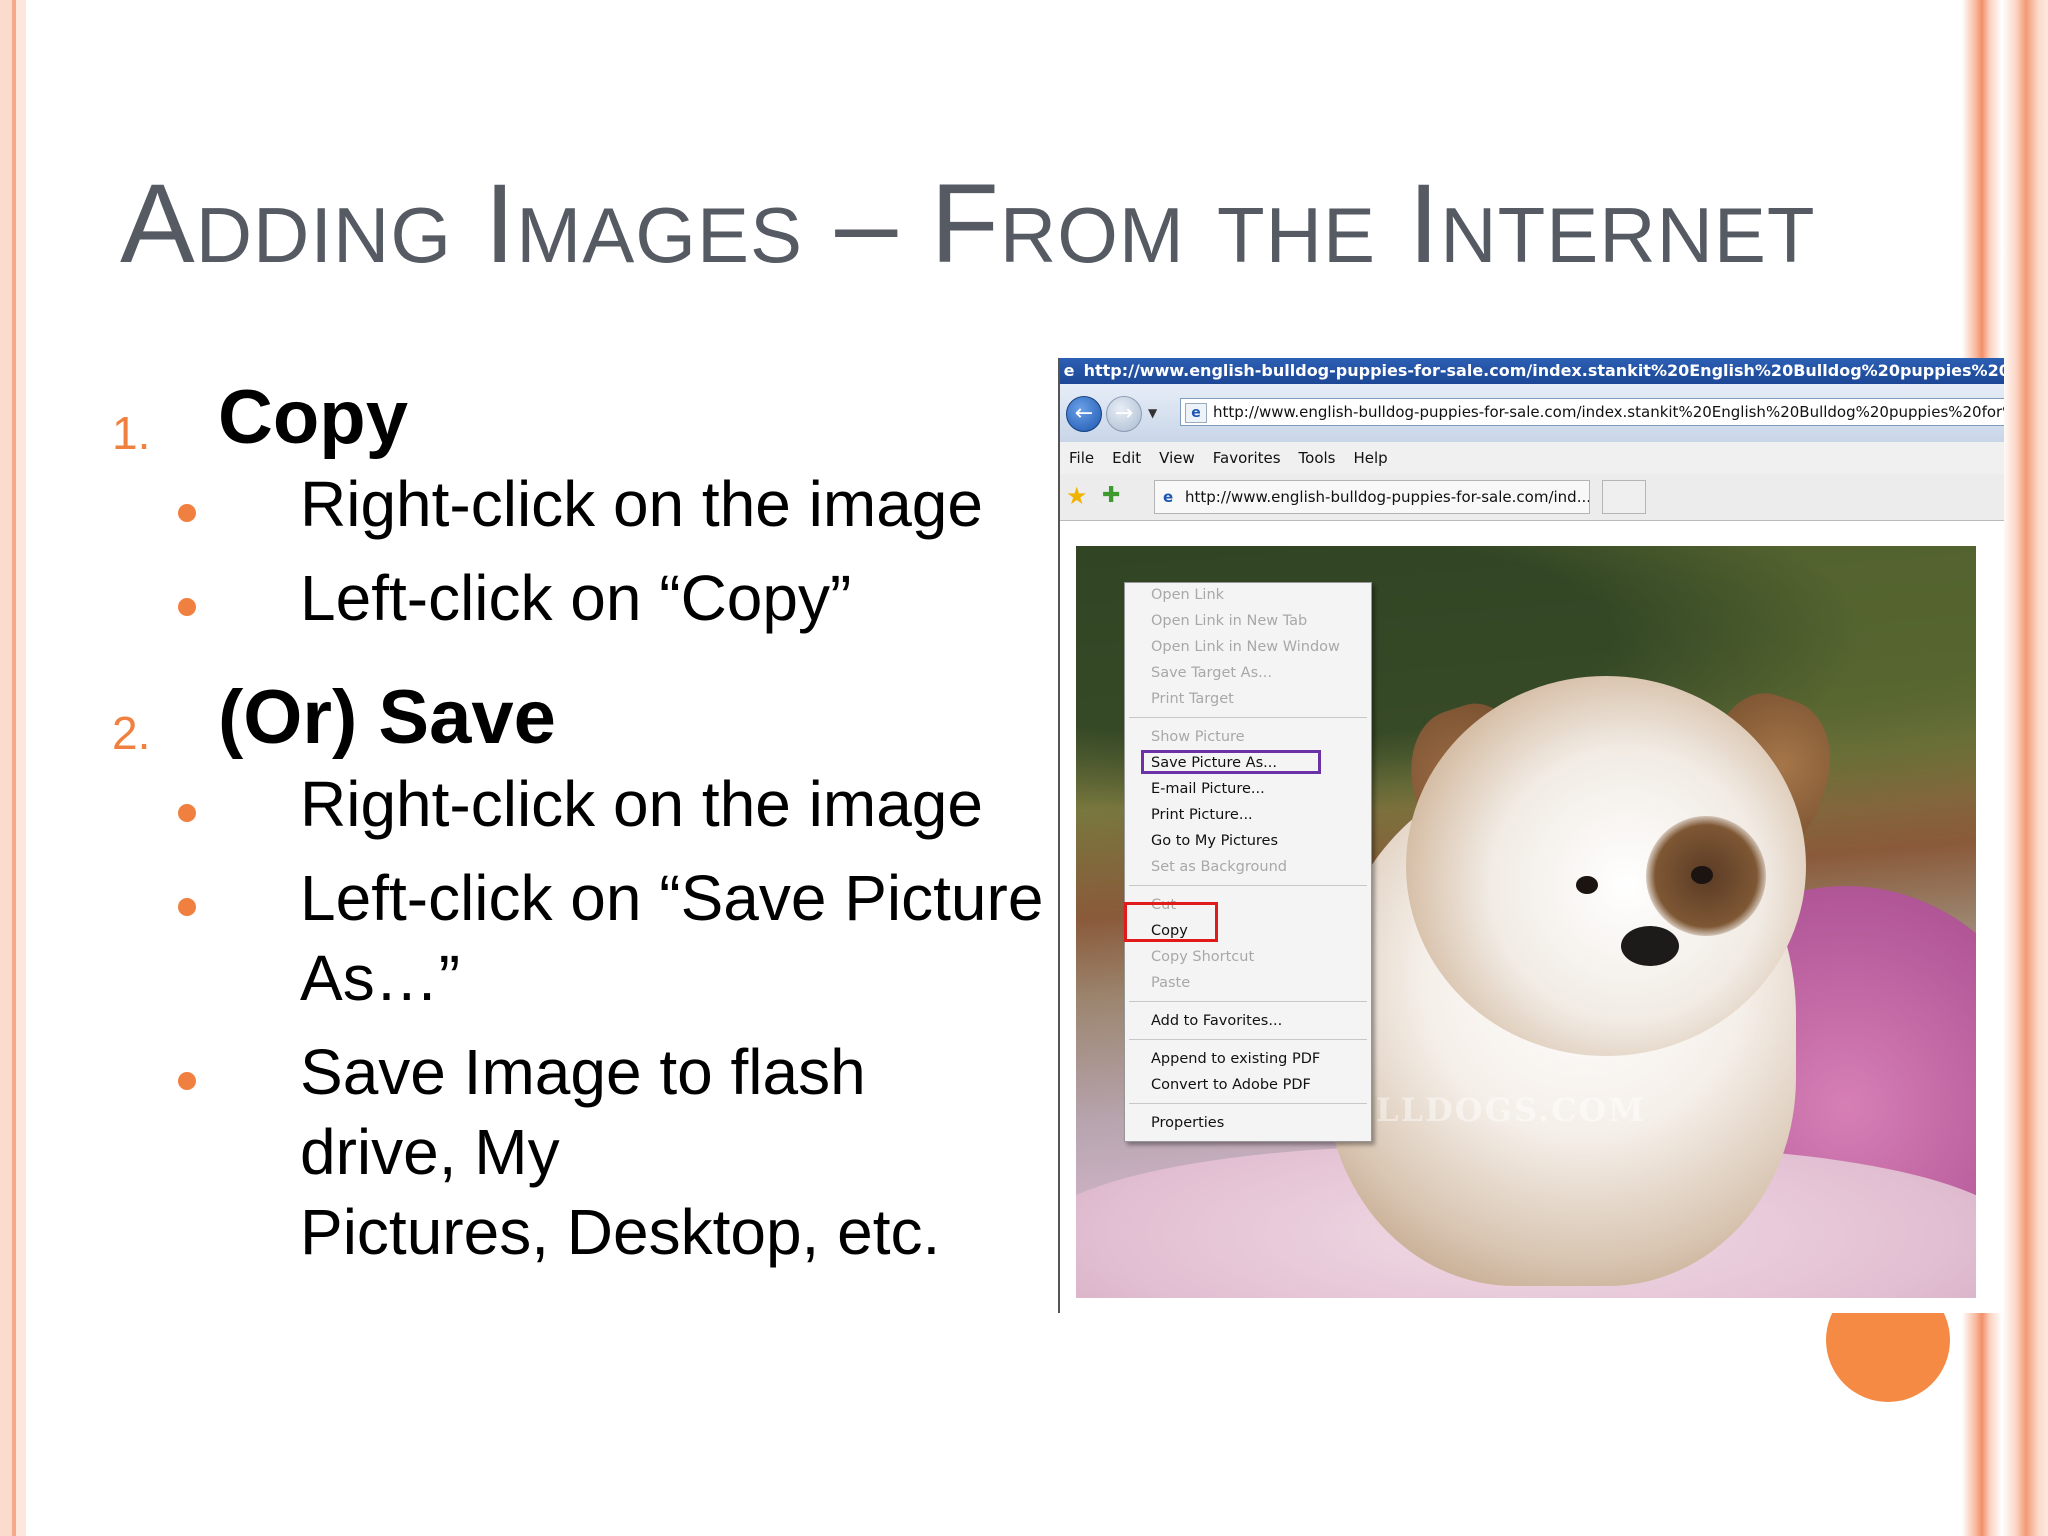  I want to click on history-dropdown-icon: ▼, so click(1152, 413).